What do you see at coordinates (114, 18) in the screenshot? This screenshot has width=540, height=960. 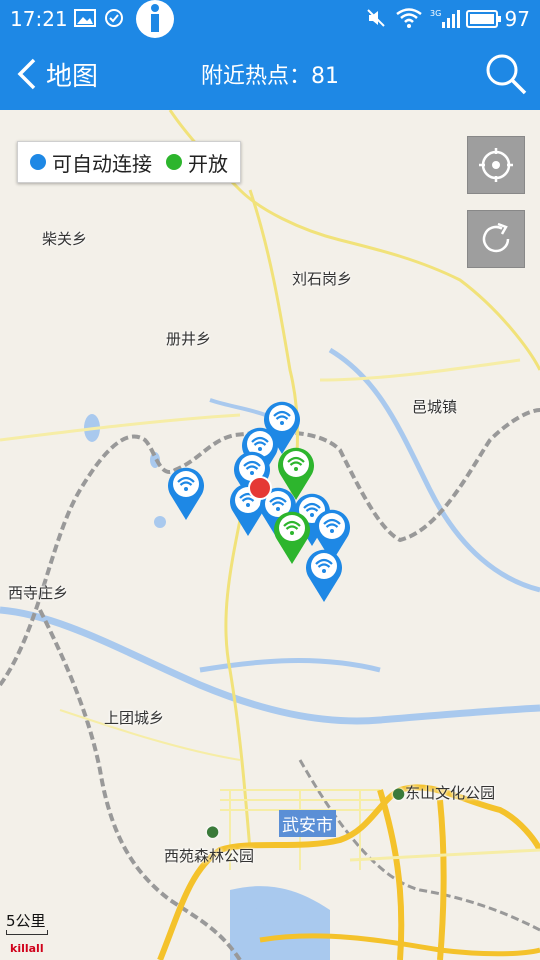 I see `check-circle-icon` at bounding box center [114, 18].